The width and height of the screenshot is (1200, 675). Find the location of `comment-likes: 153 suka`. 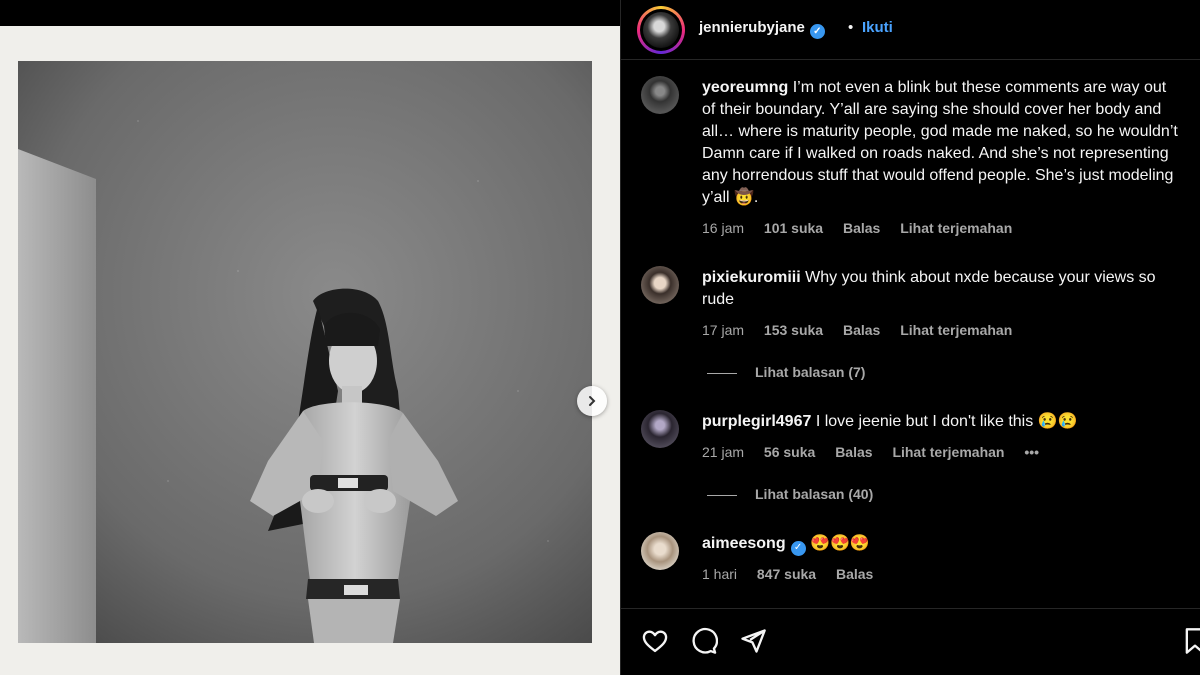

comment-likes: 153 suka is located at coordinates (793, 330).